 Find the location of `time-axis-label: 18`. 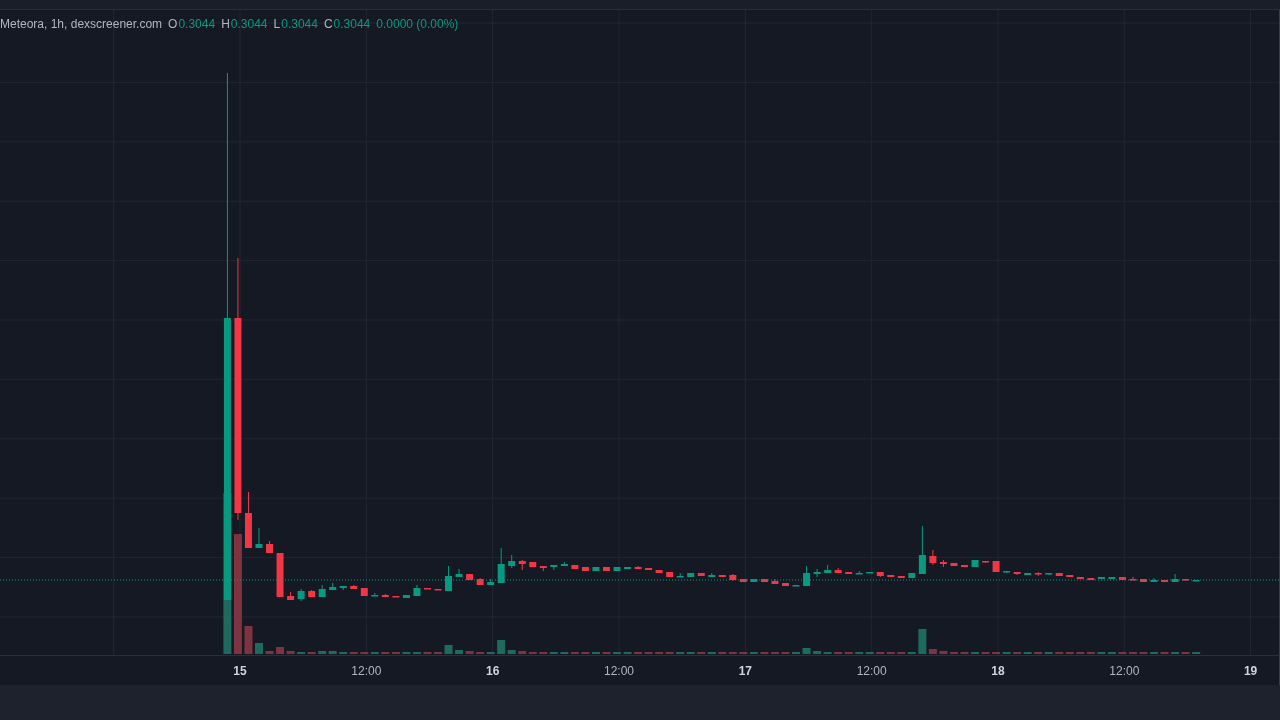

time-axis-label: 18 is located at coordinates (998, 671).